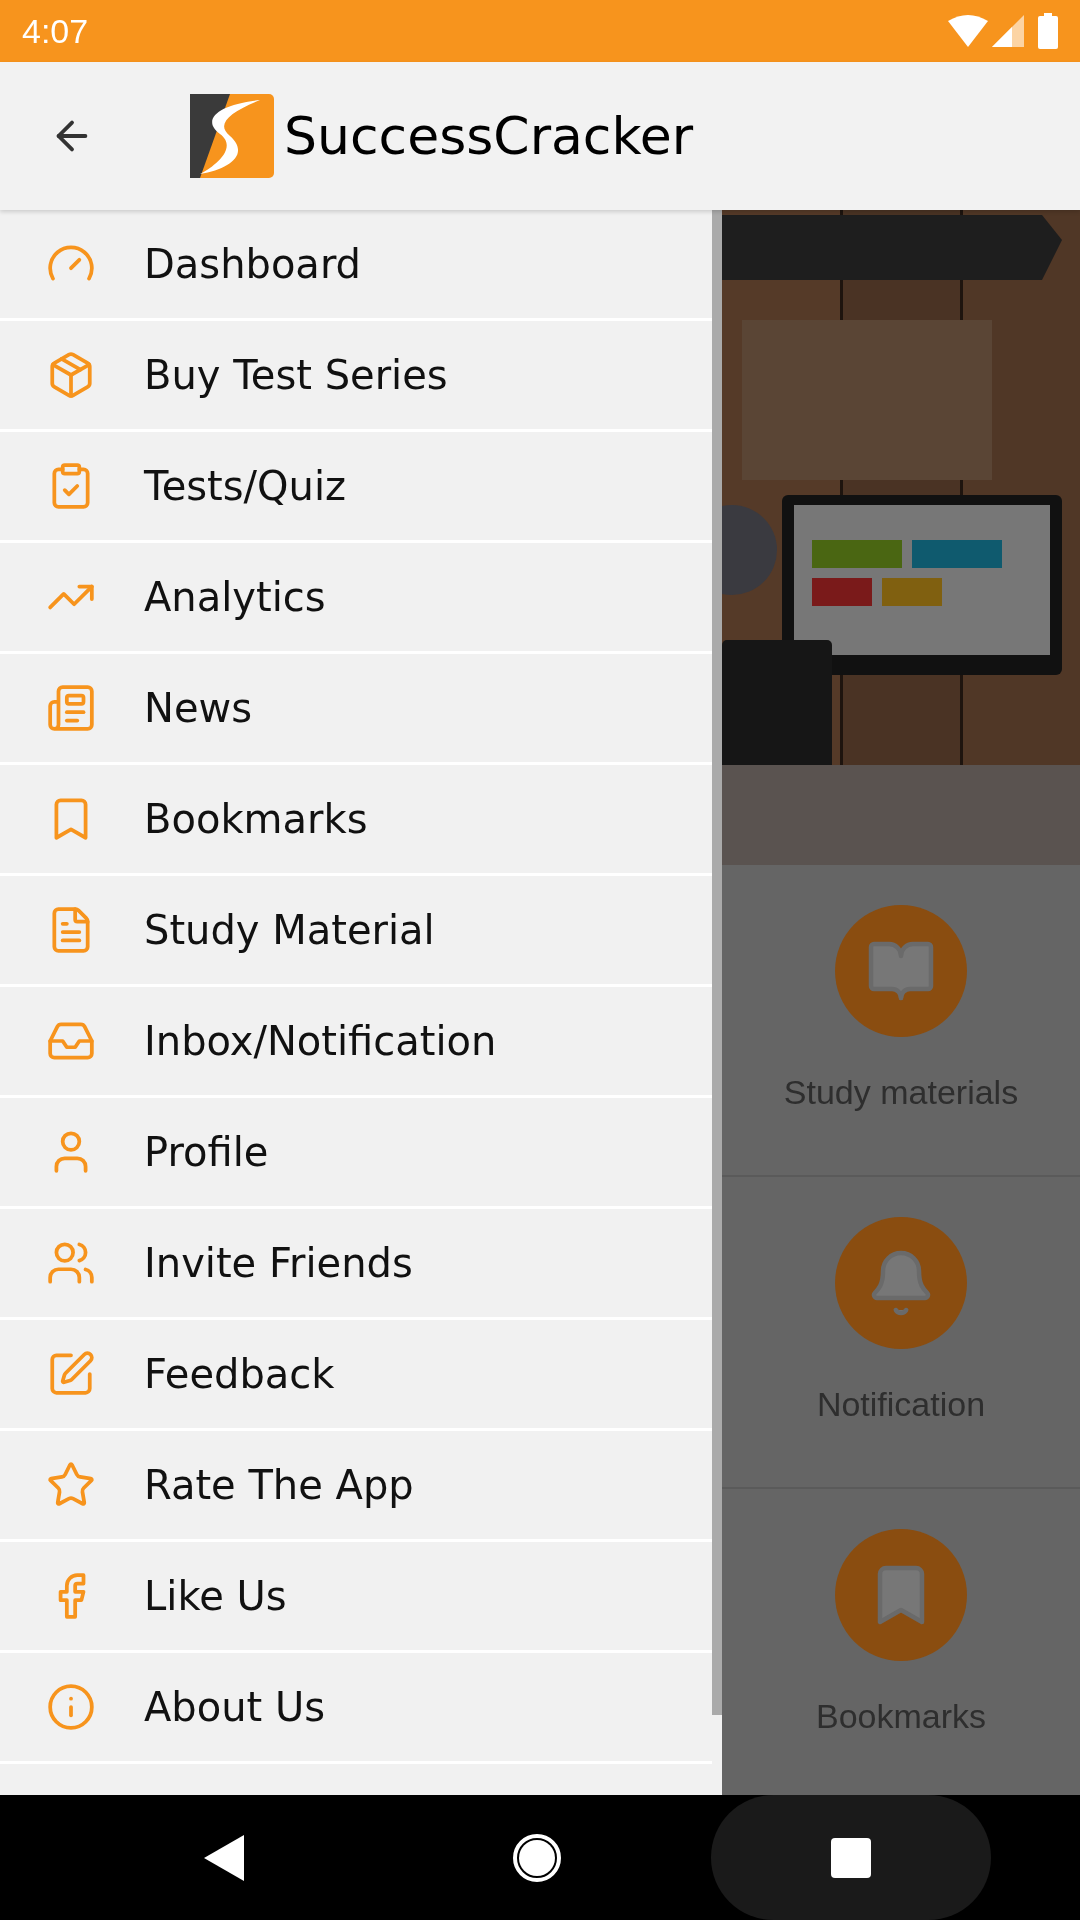 The image size is (1080, 1920). What do you see at coordinates (71, 1707) in the screenshot?
I see `info-icon` at bounding box center [71, 1707].